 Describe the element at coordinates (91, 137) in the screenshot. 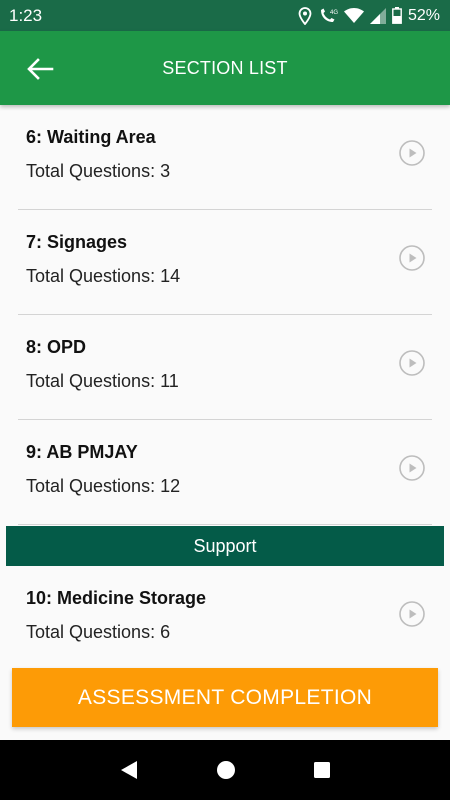

I see `section-name: 6: Waiting Area` at that location.